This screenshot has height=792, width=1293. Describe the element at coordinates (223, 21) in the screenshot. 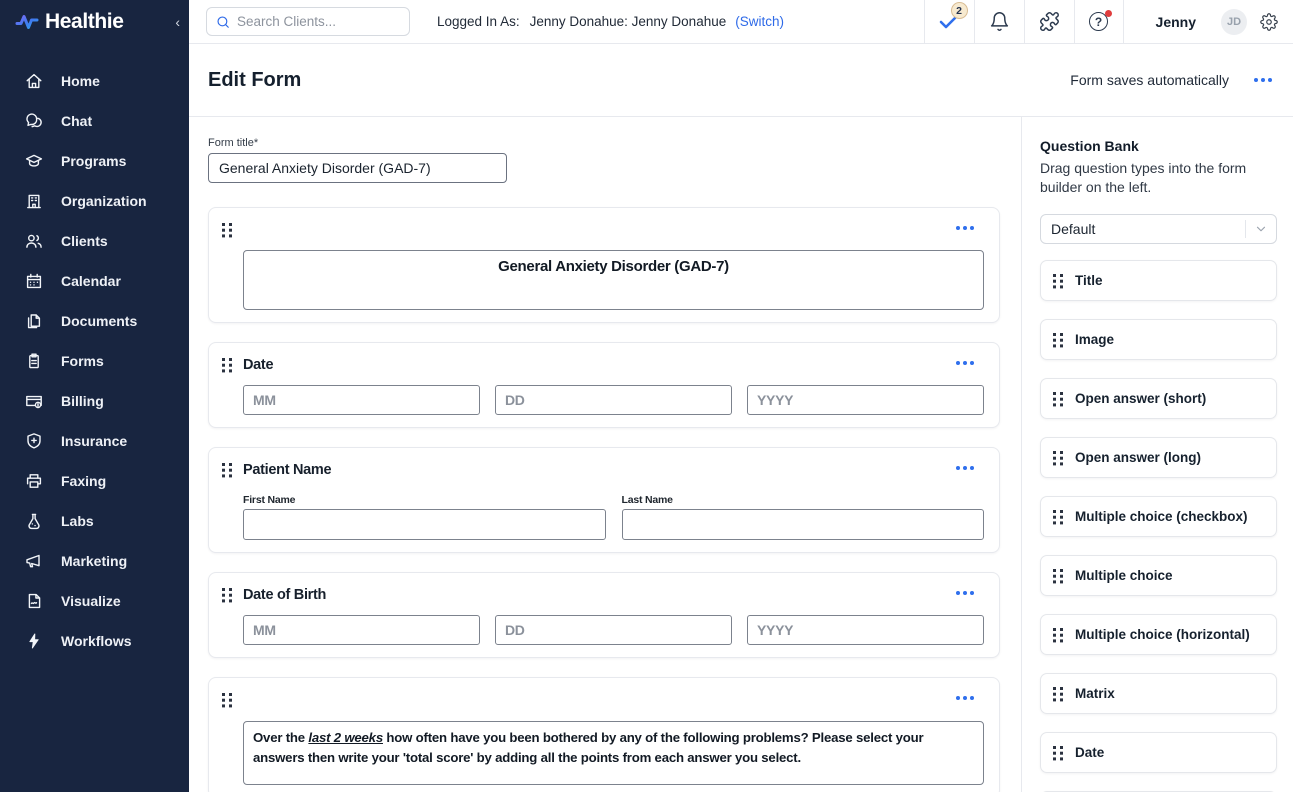

I see `search-icon` at that location.